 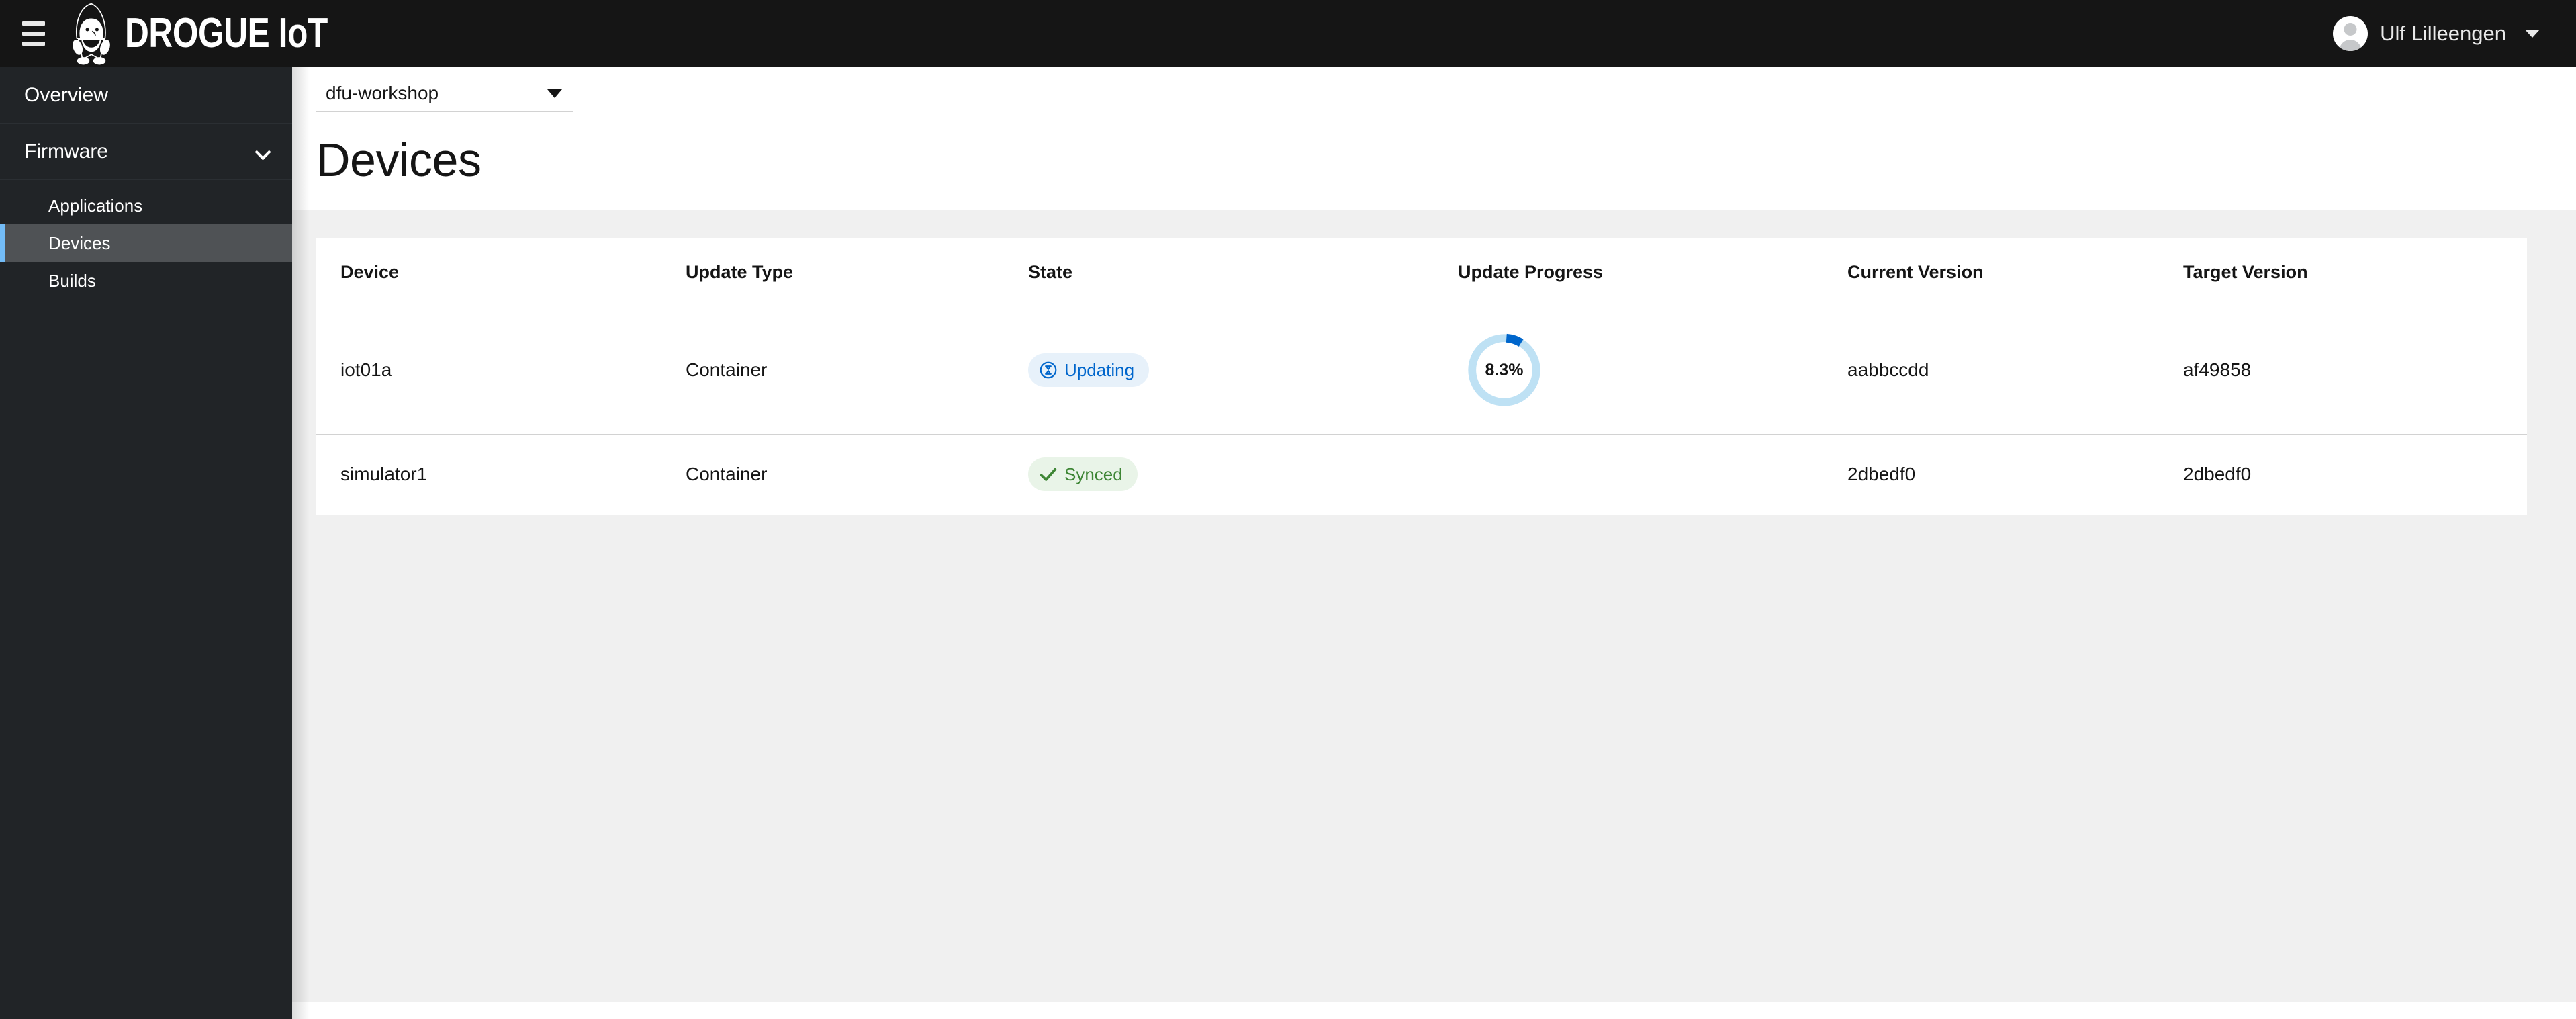 What do you see at coordinates (91, 34) in the screenshot?
I see `gnome-logo-icon` at bounding box center [91, 34].